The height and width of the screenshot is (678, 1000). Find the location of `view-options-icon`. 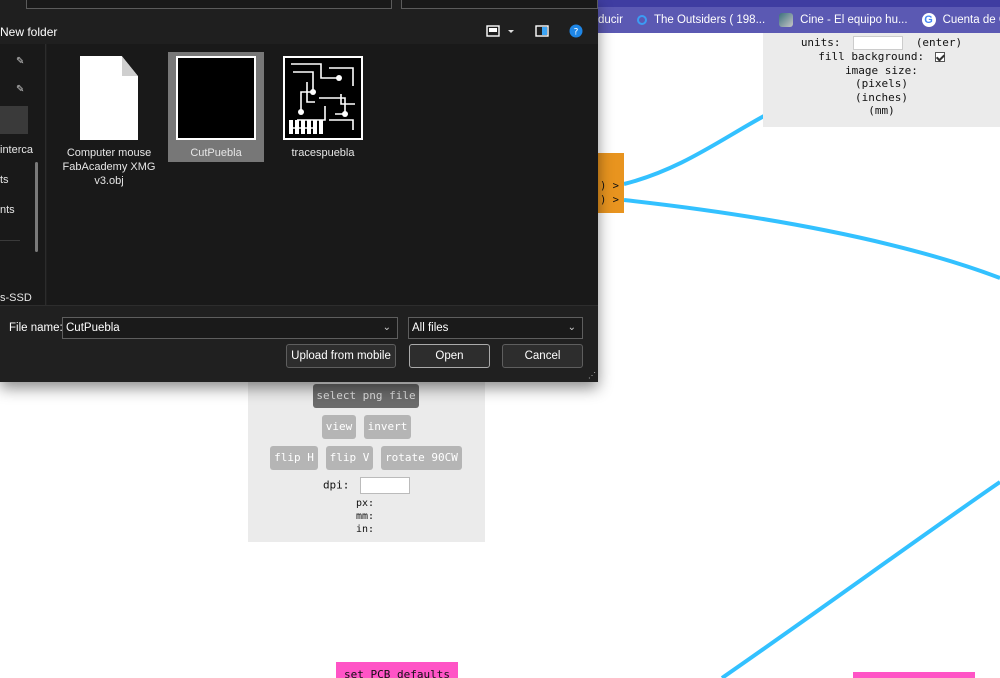

view-options-icon is located at coordinates (493, 31).